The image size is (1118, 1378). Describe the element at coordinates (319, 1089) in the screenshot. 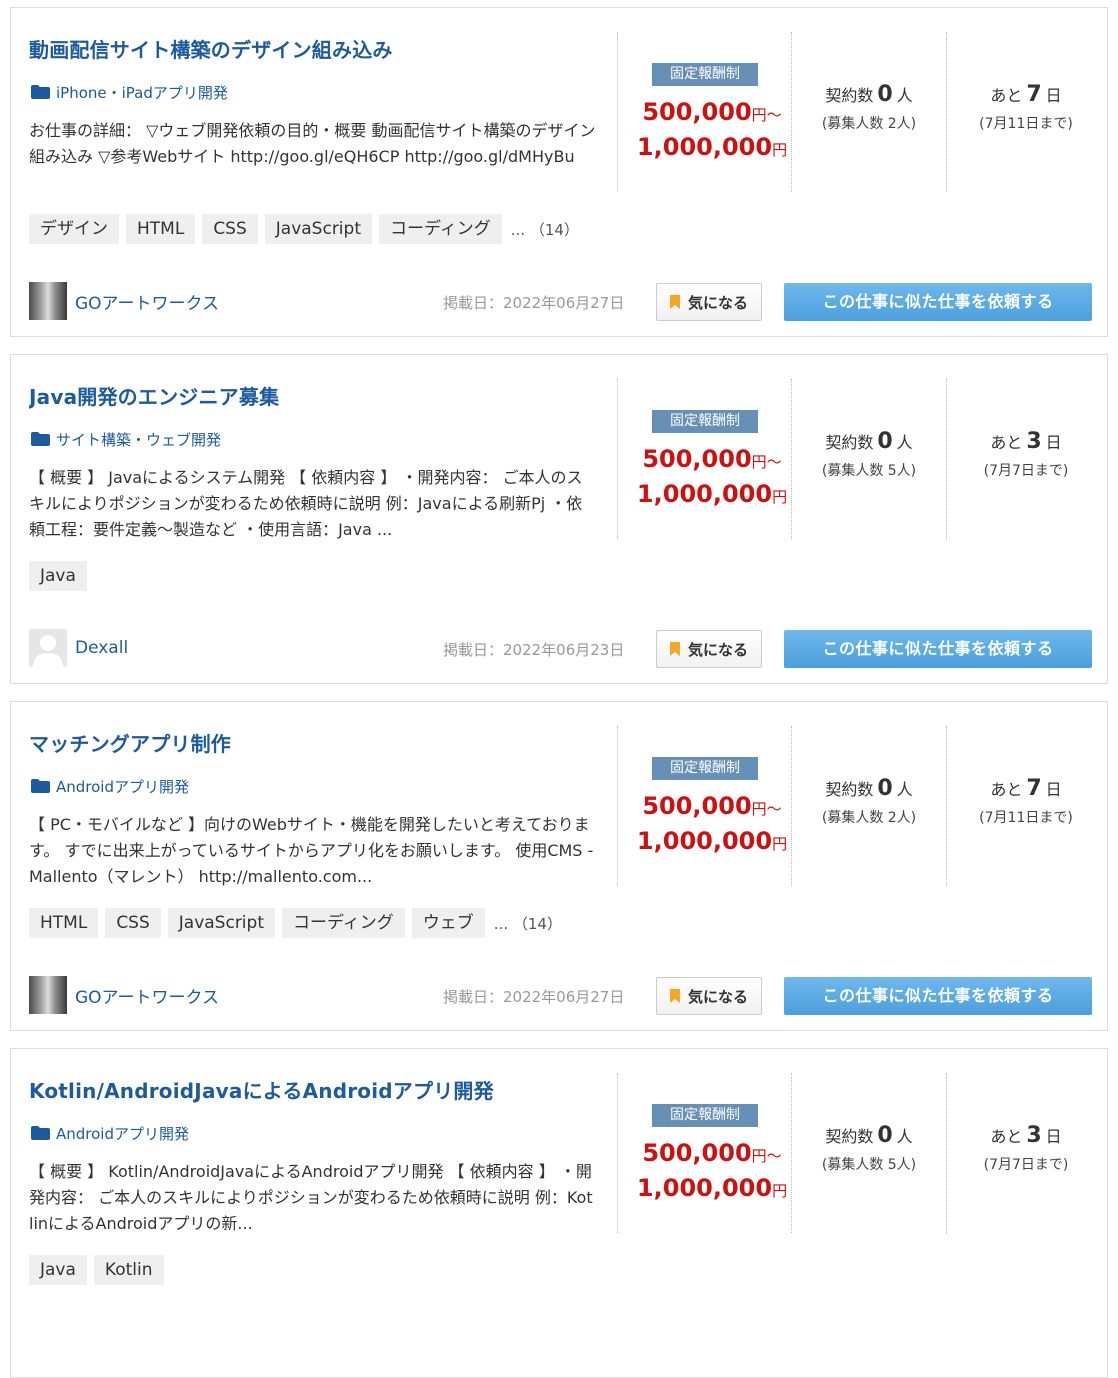

I see `job-title-link: Kotlin/AndroidJavaによるAndroidアプリ開発` at that location.